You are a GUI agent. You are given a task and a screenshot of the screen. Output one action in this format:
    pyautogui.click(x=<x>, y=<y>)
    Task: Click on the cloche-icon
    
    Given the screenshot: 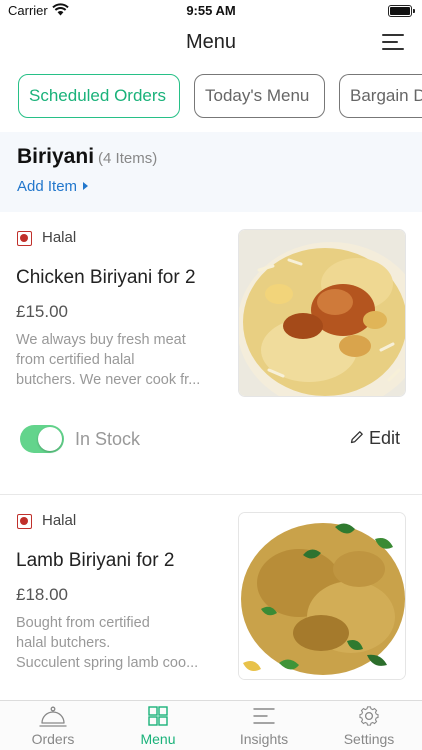 What is the action you would take?
    pyautogui.click(x=53, y=716)
    